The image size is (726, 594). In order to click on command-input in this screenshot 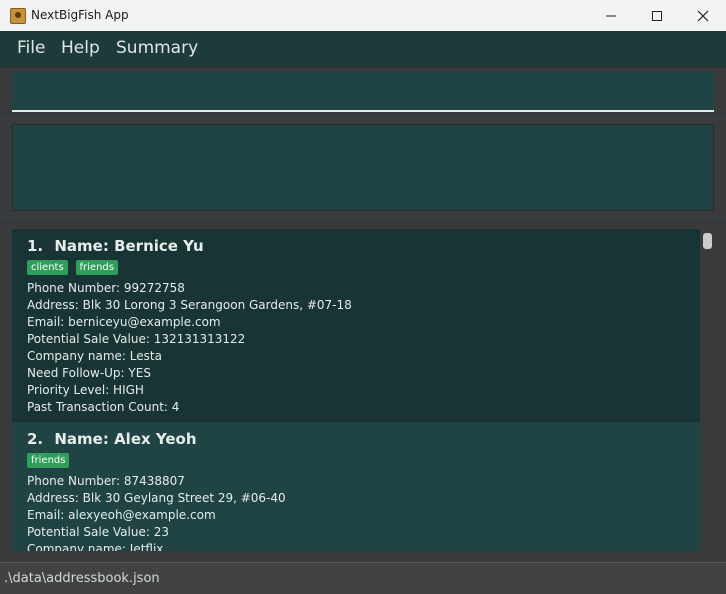, I will do `click(363, 92)`.